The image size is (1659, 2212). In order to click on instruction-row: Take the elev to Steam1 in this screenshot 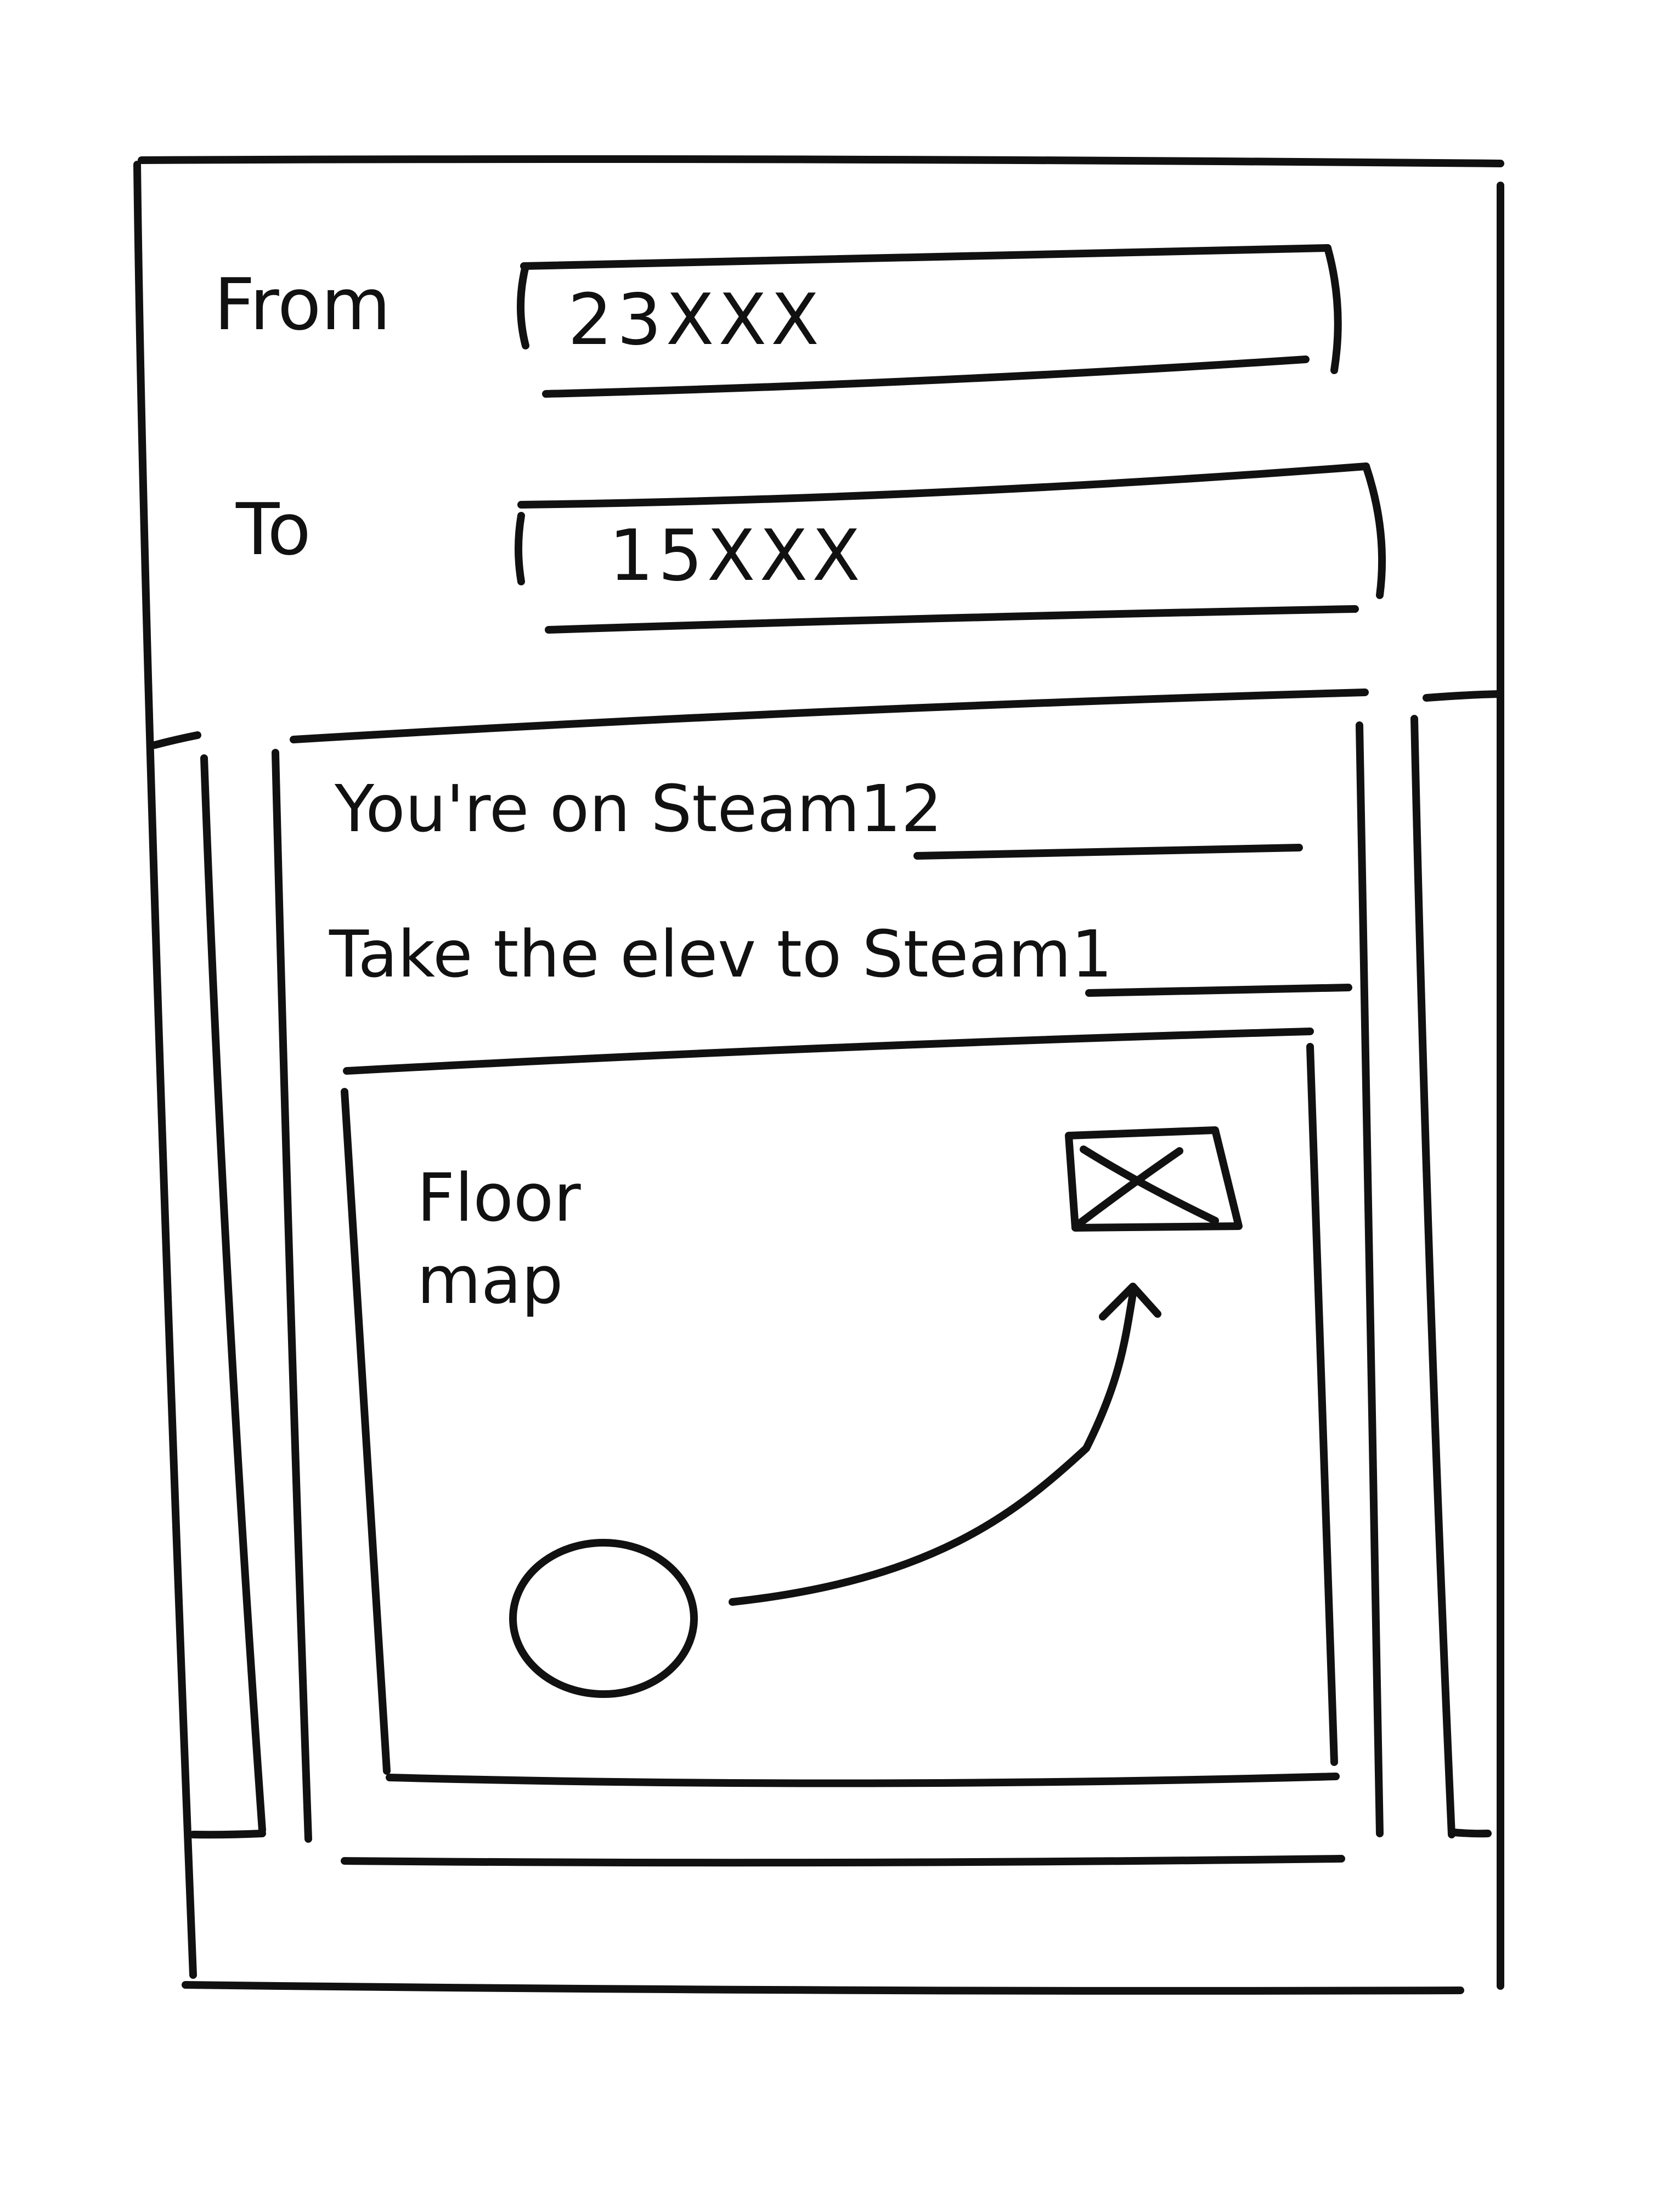, I will do `click(721, 954)`.